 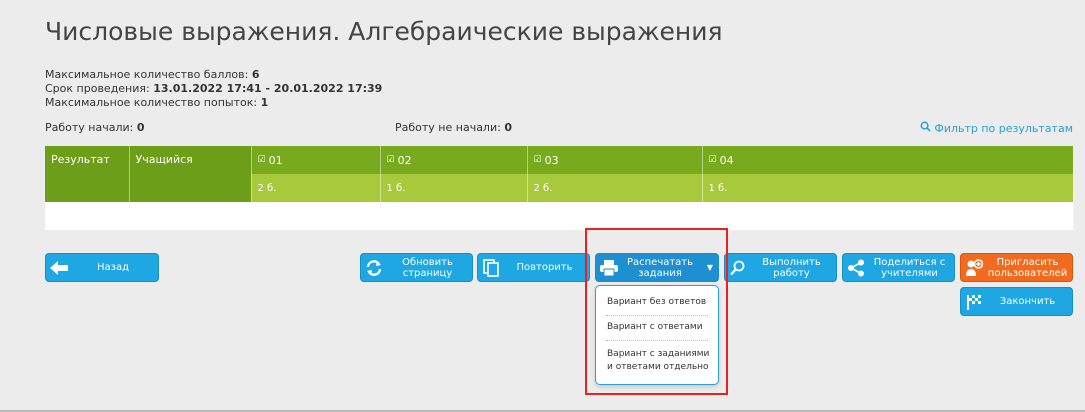 I want to click on task-label: 02, so click(x=404, y=160).